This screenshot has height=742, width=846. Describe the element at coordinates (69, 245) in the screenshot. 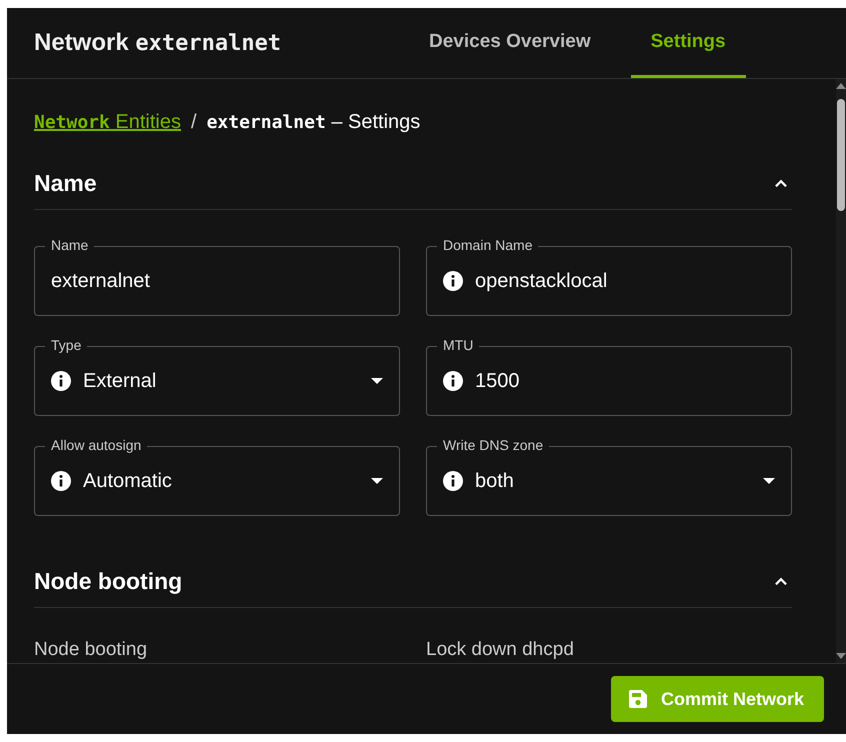

I see `field-label: Name` at that location.